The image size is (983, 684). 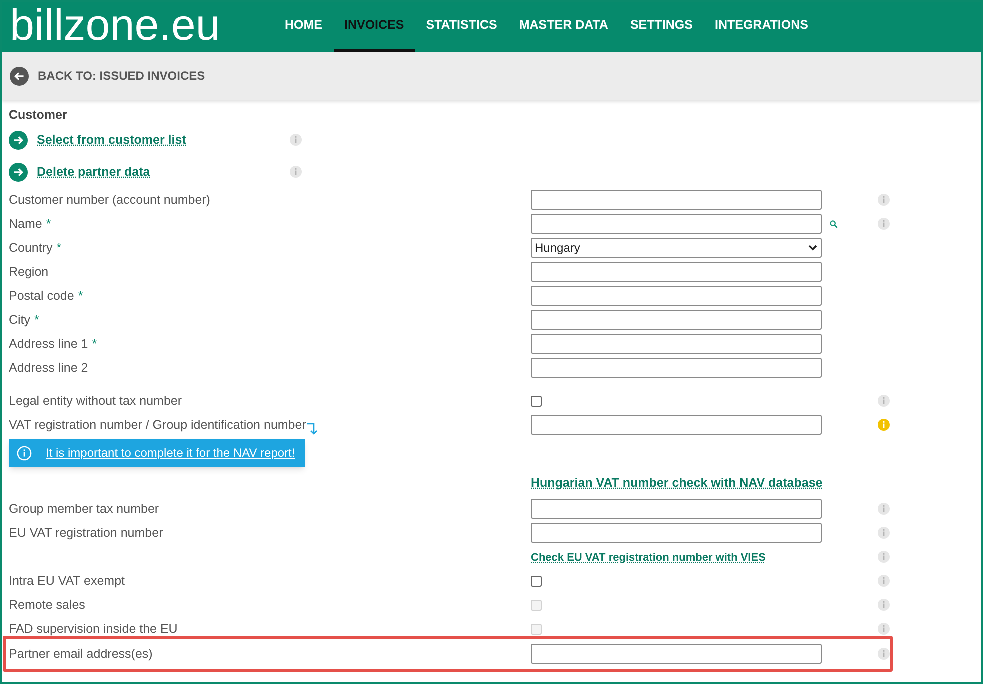 What do you see at coordinates (41, 296) in the screenshot?
I see `field-label: Postal code` at bounding box center [41, 296].